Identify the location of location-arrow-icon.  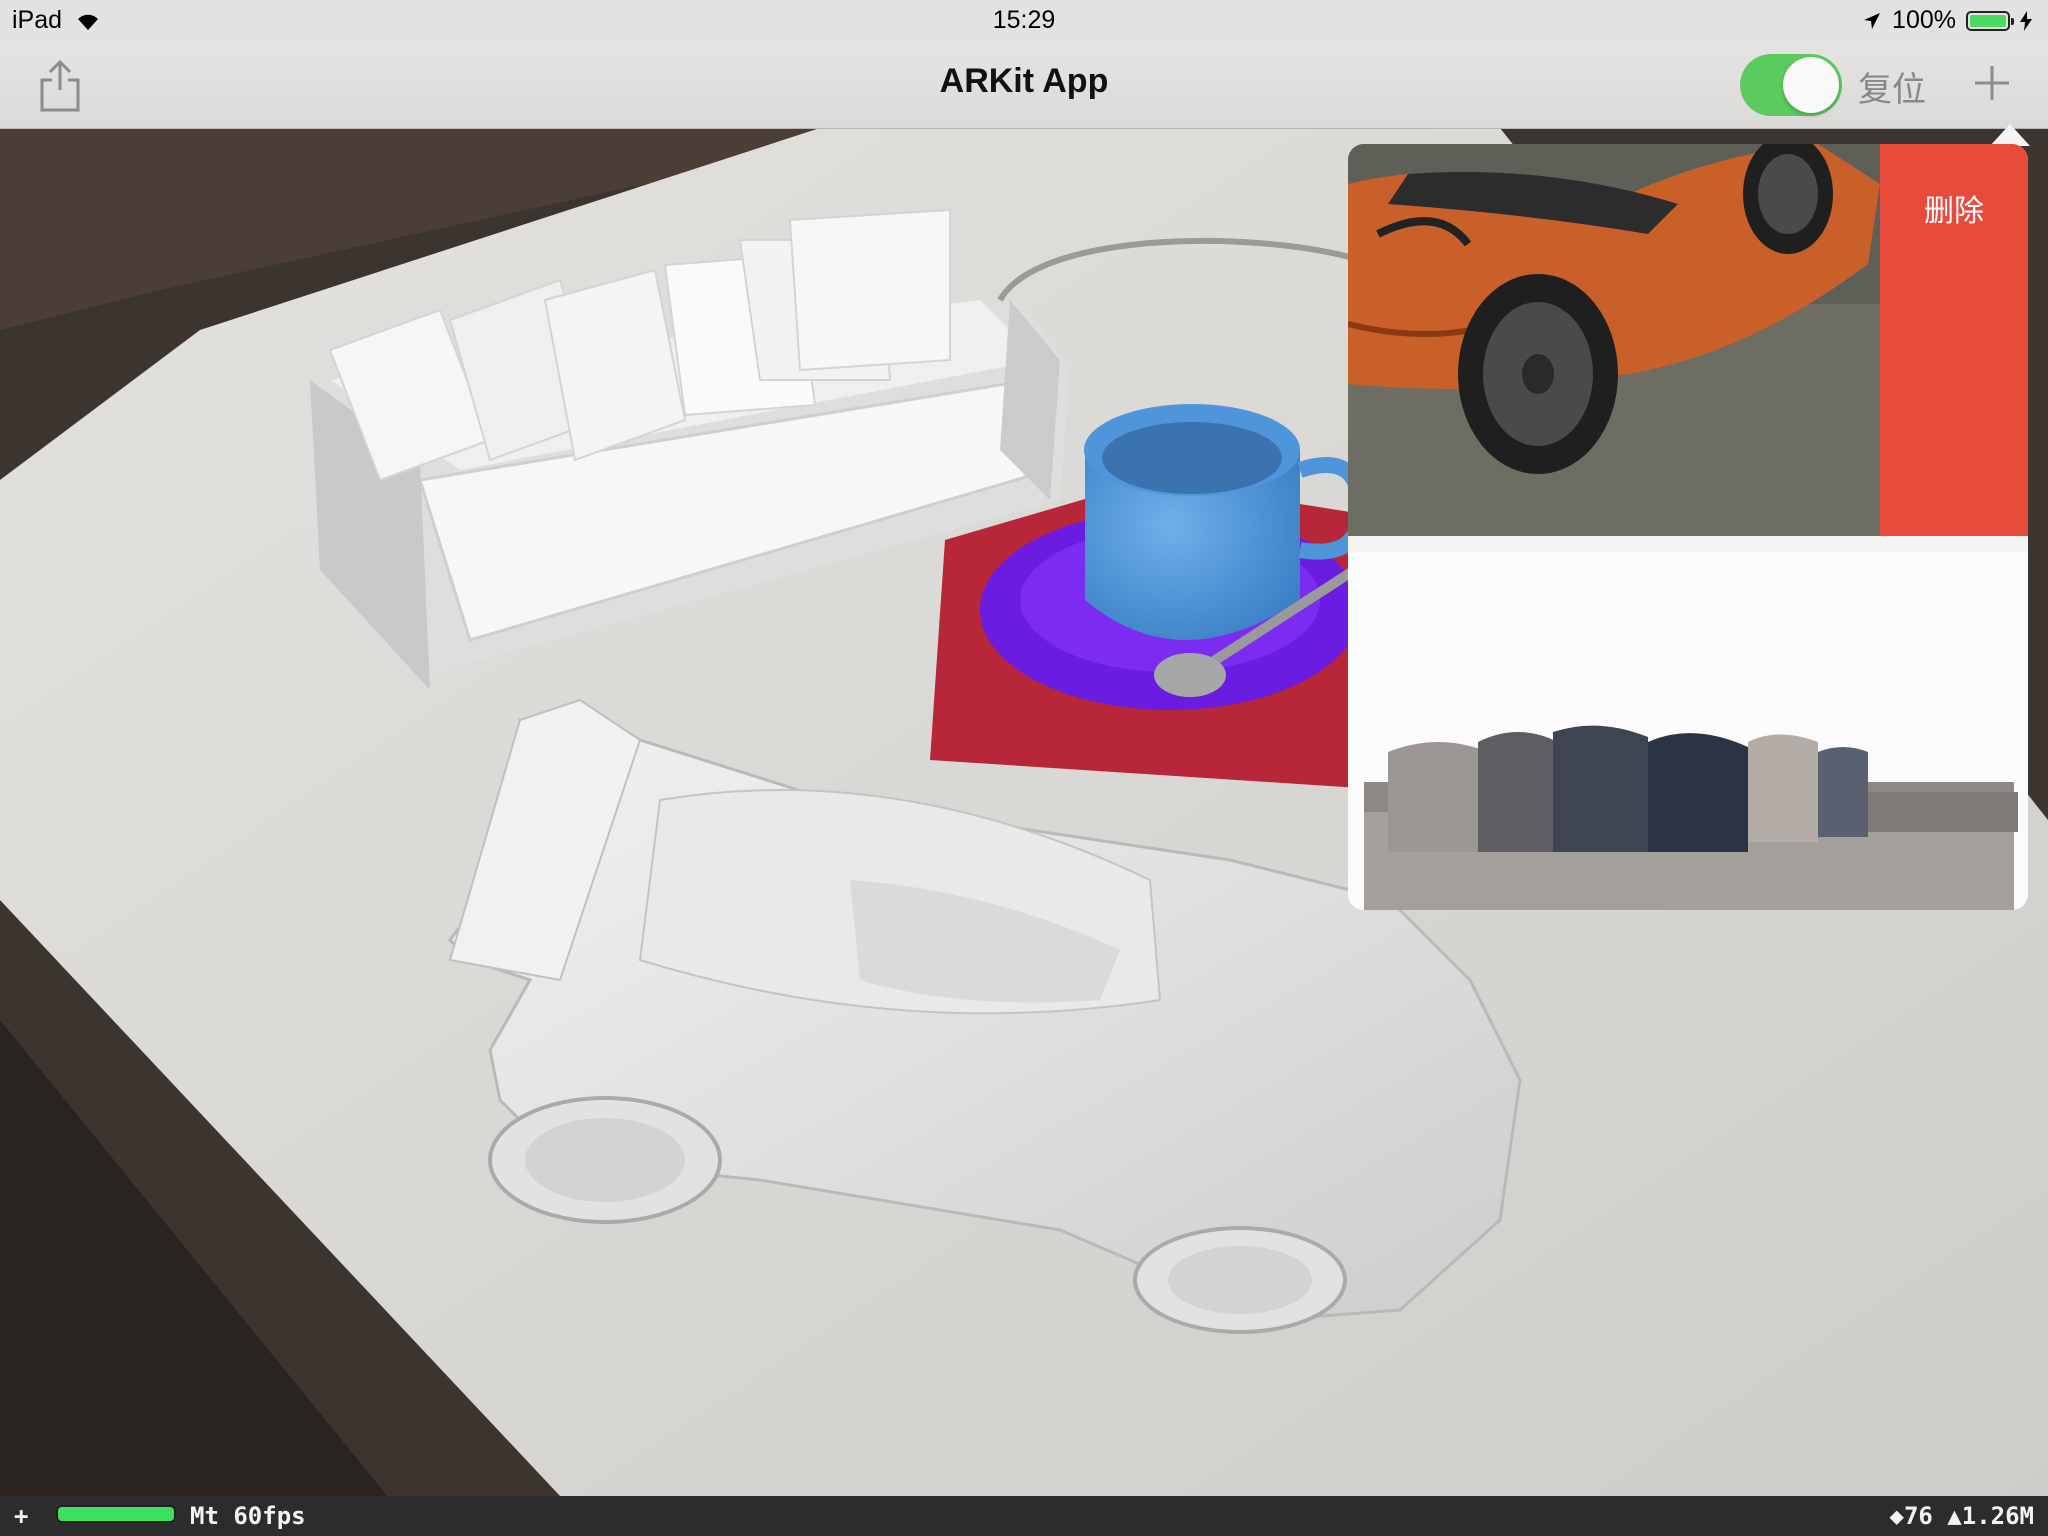
(1872, 20).